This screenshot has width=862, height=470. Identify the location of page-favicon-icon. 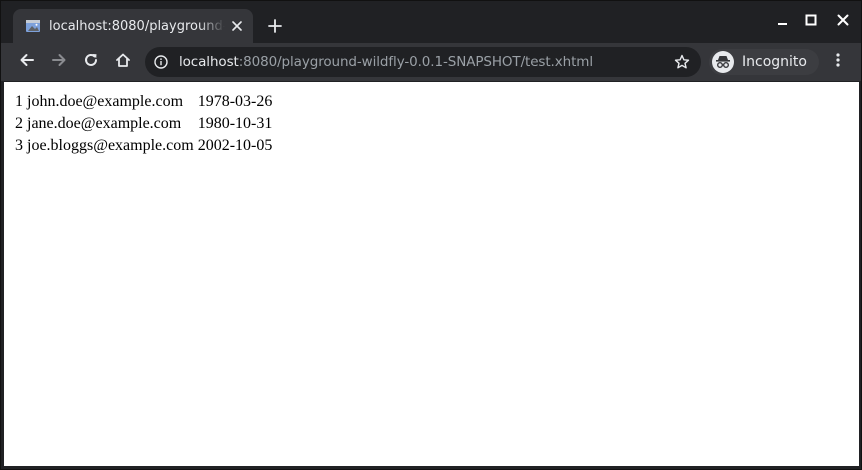
(33, 26).